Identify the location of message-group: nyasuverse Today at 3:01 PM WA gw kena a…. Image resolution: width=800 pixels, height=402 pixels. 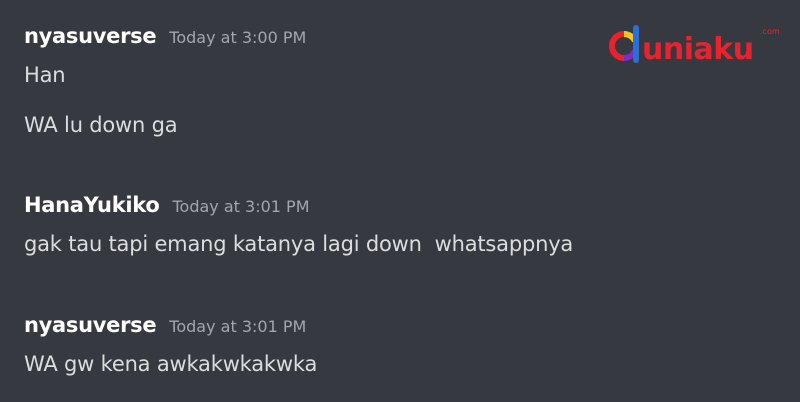
(394, 344).